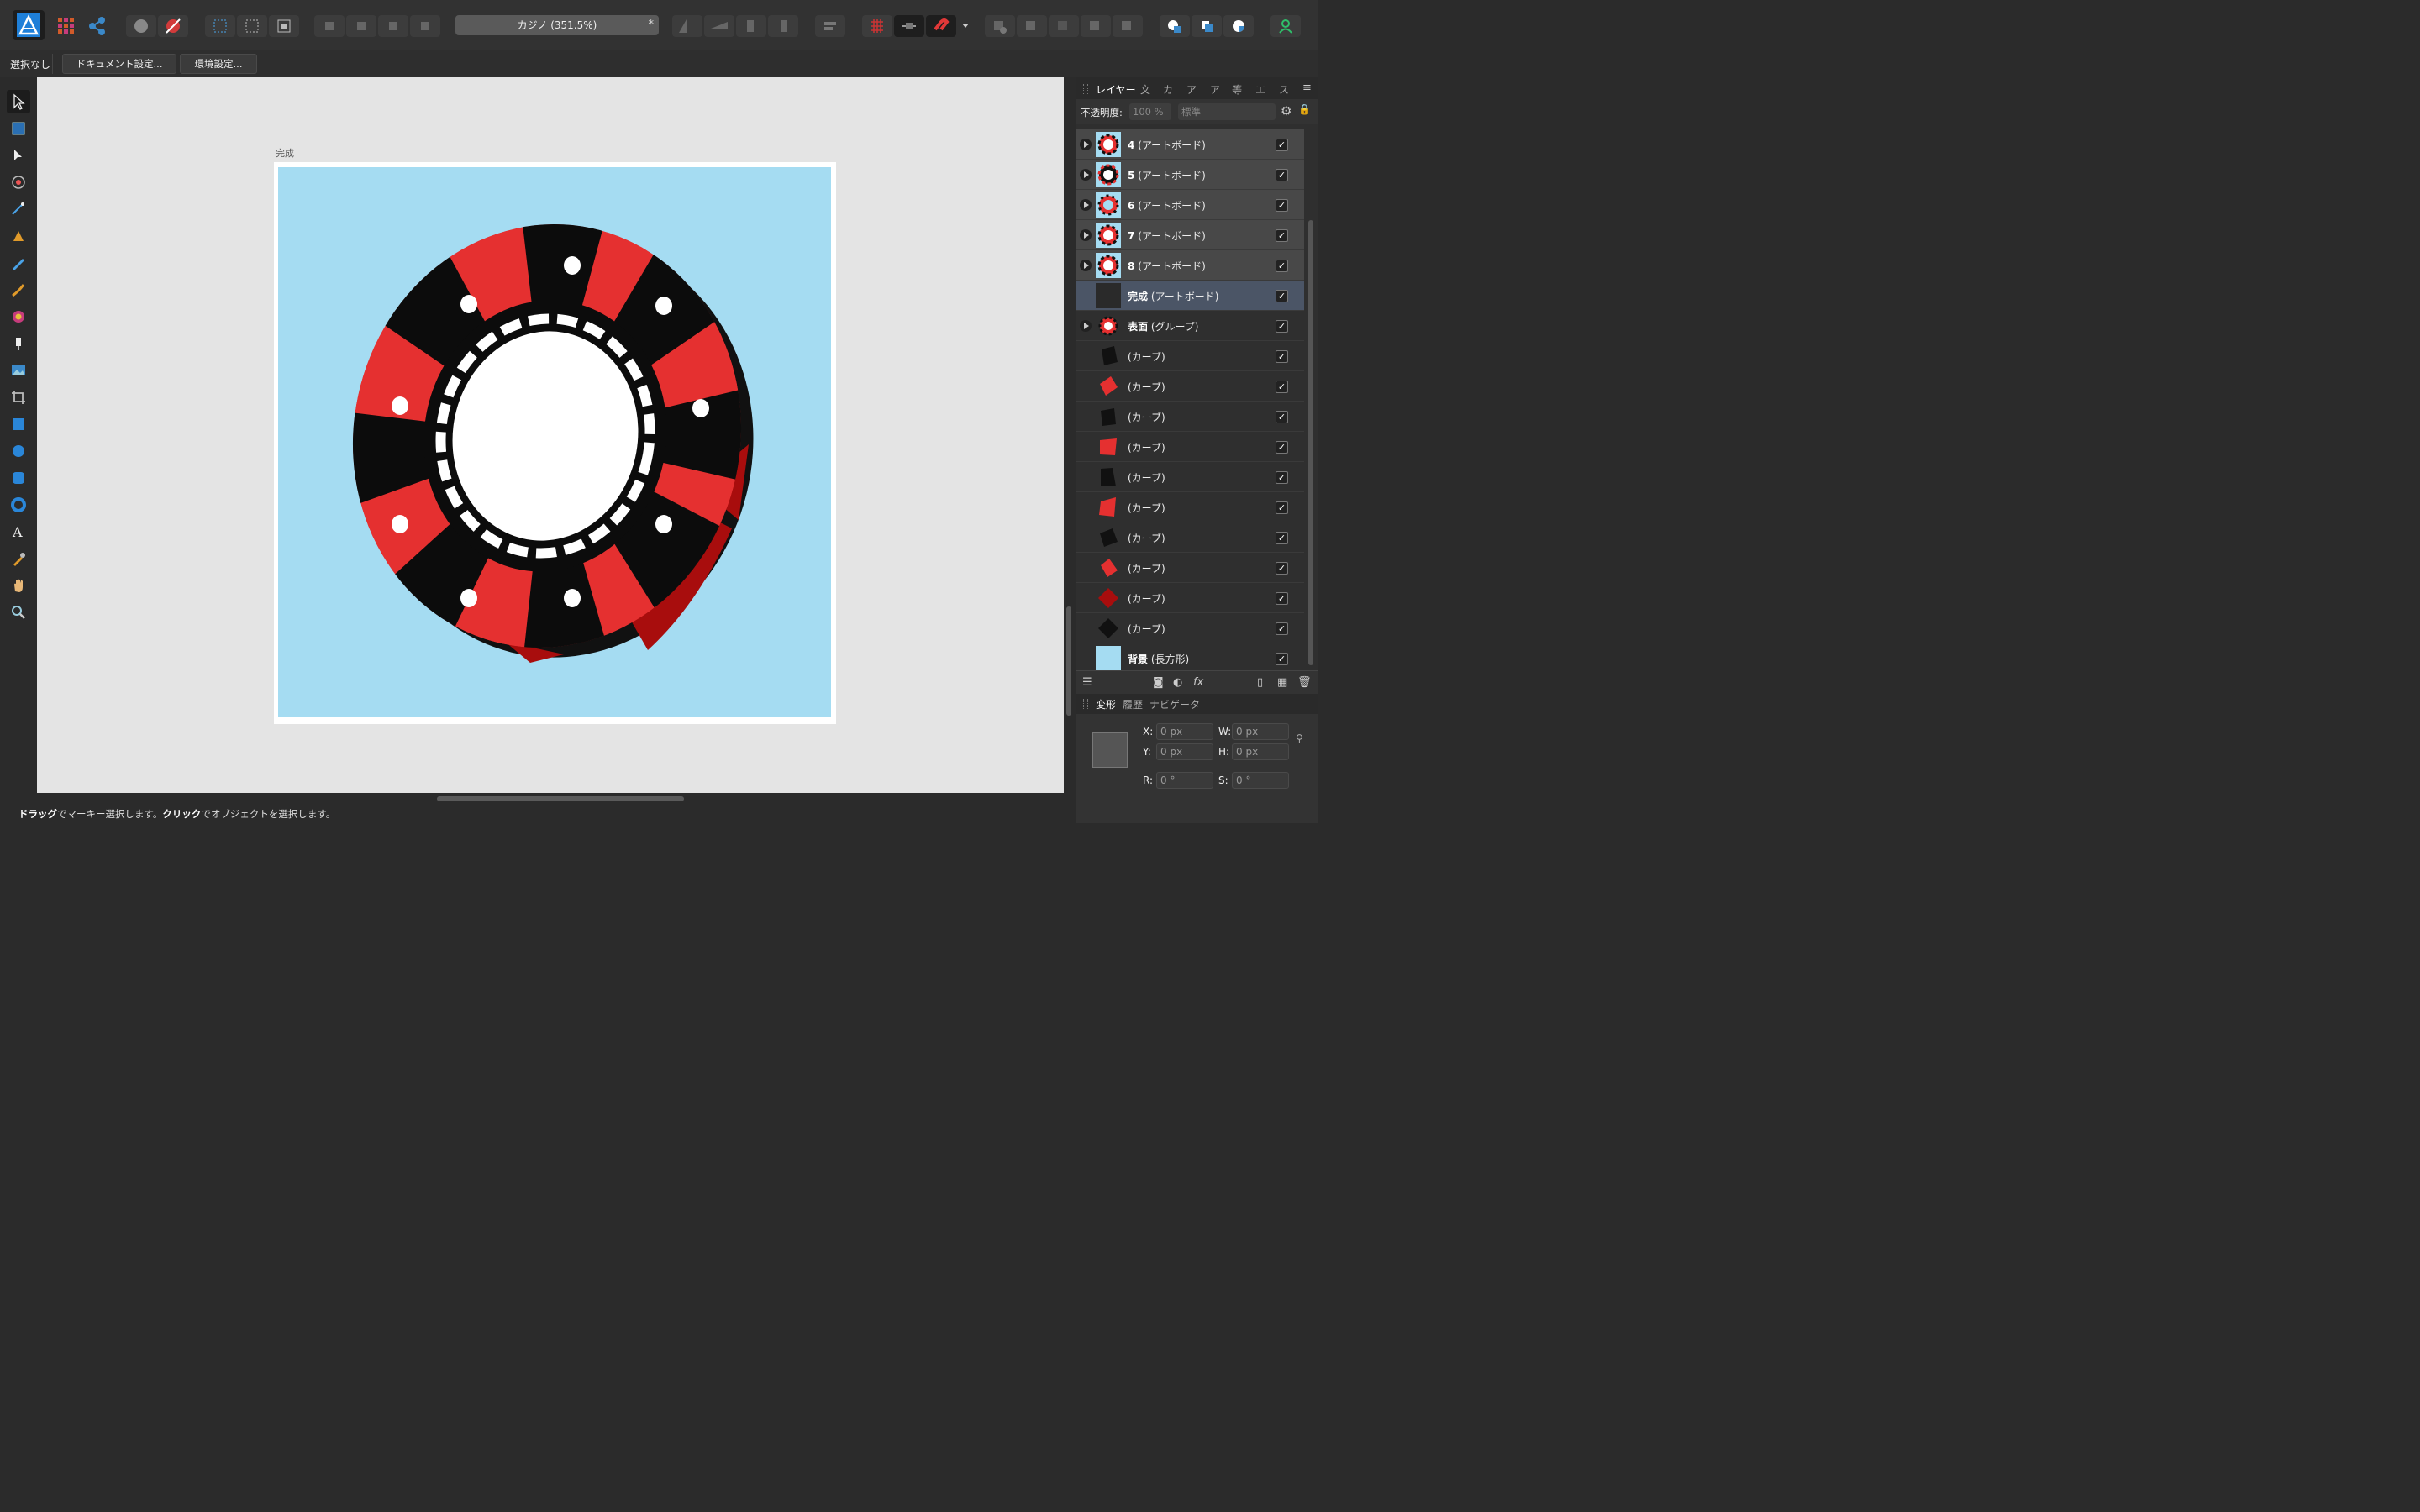 The width and height of the screenshot is (2420, 1512). Describe the element at coordinates (18, 478) in the screenshot. I see `rounded-rectangle-tool-icon` at that location.